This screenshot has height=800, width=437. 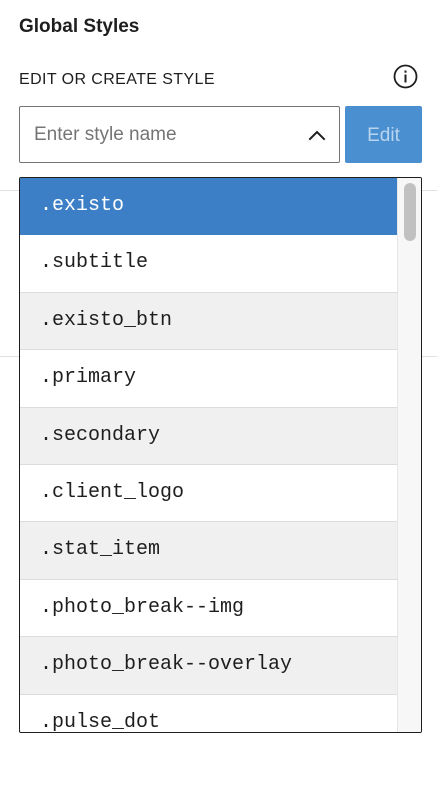 I want to click on style-name-combobox, so click(x=179, y=134).